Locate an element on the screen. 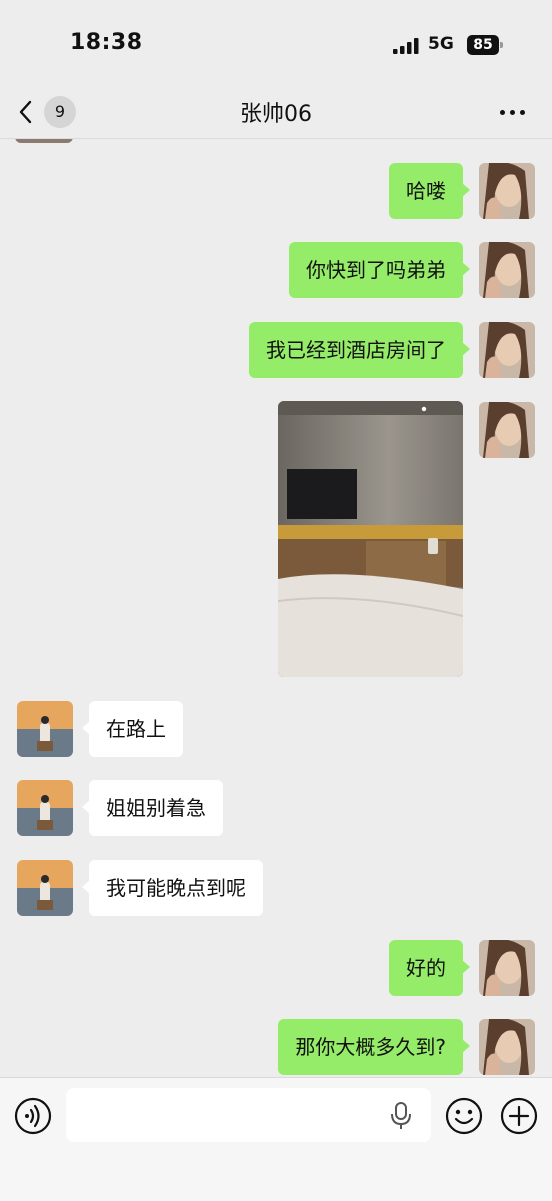 This screenshot has width=552, height=1201. network-type: 5G is located at coordinates (441, 44).